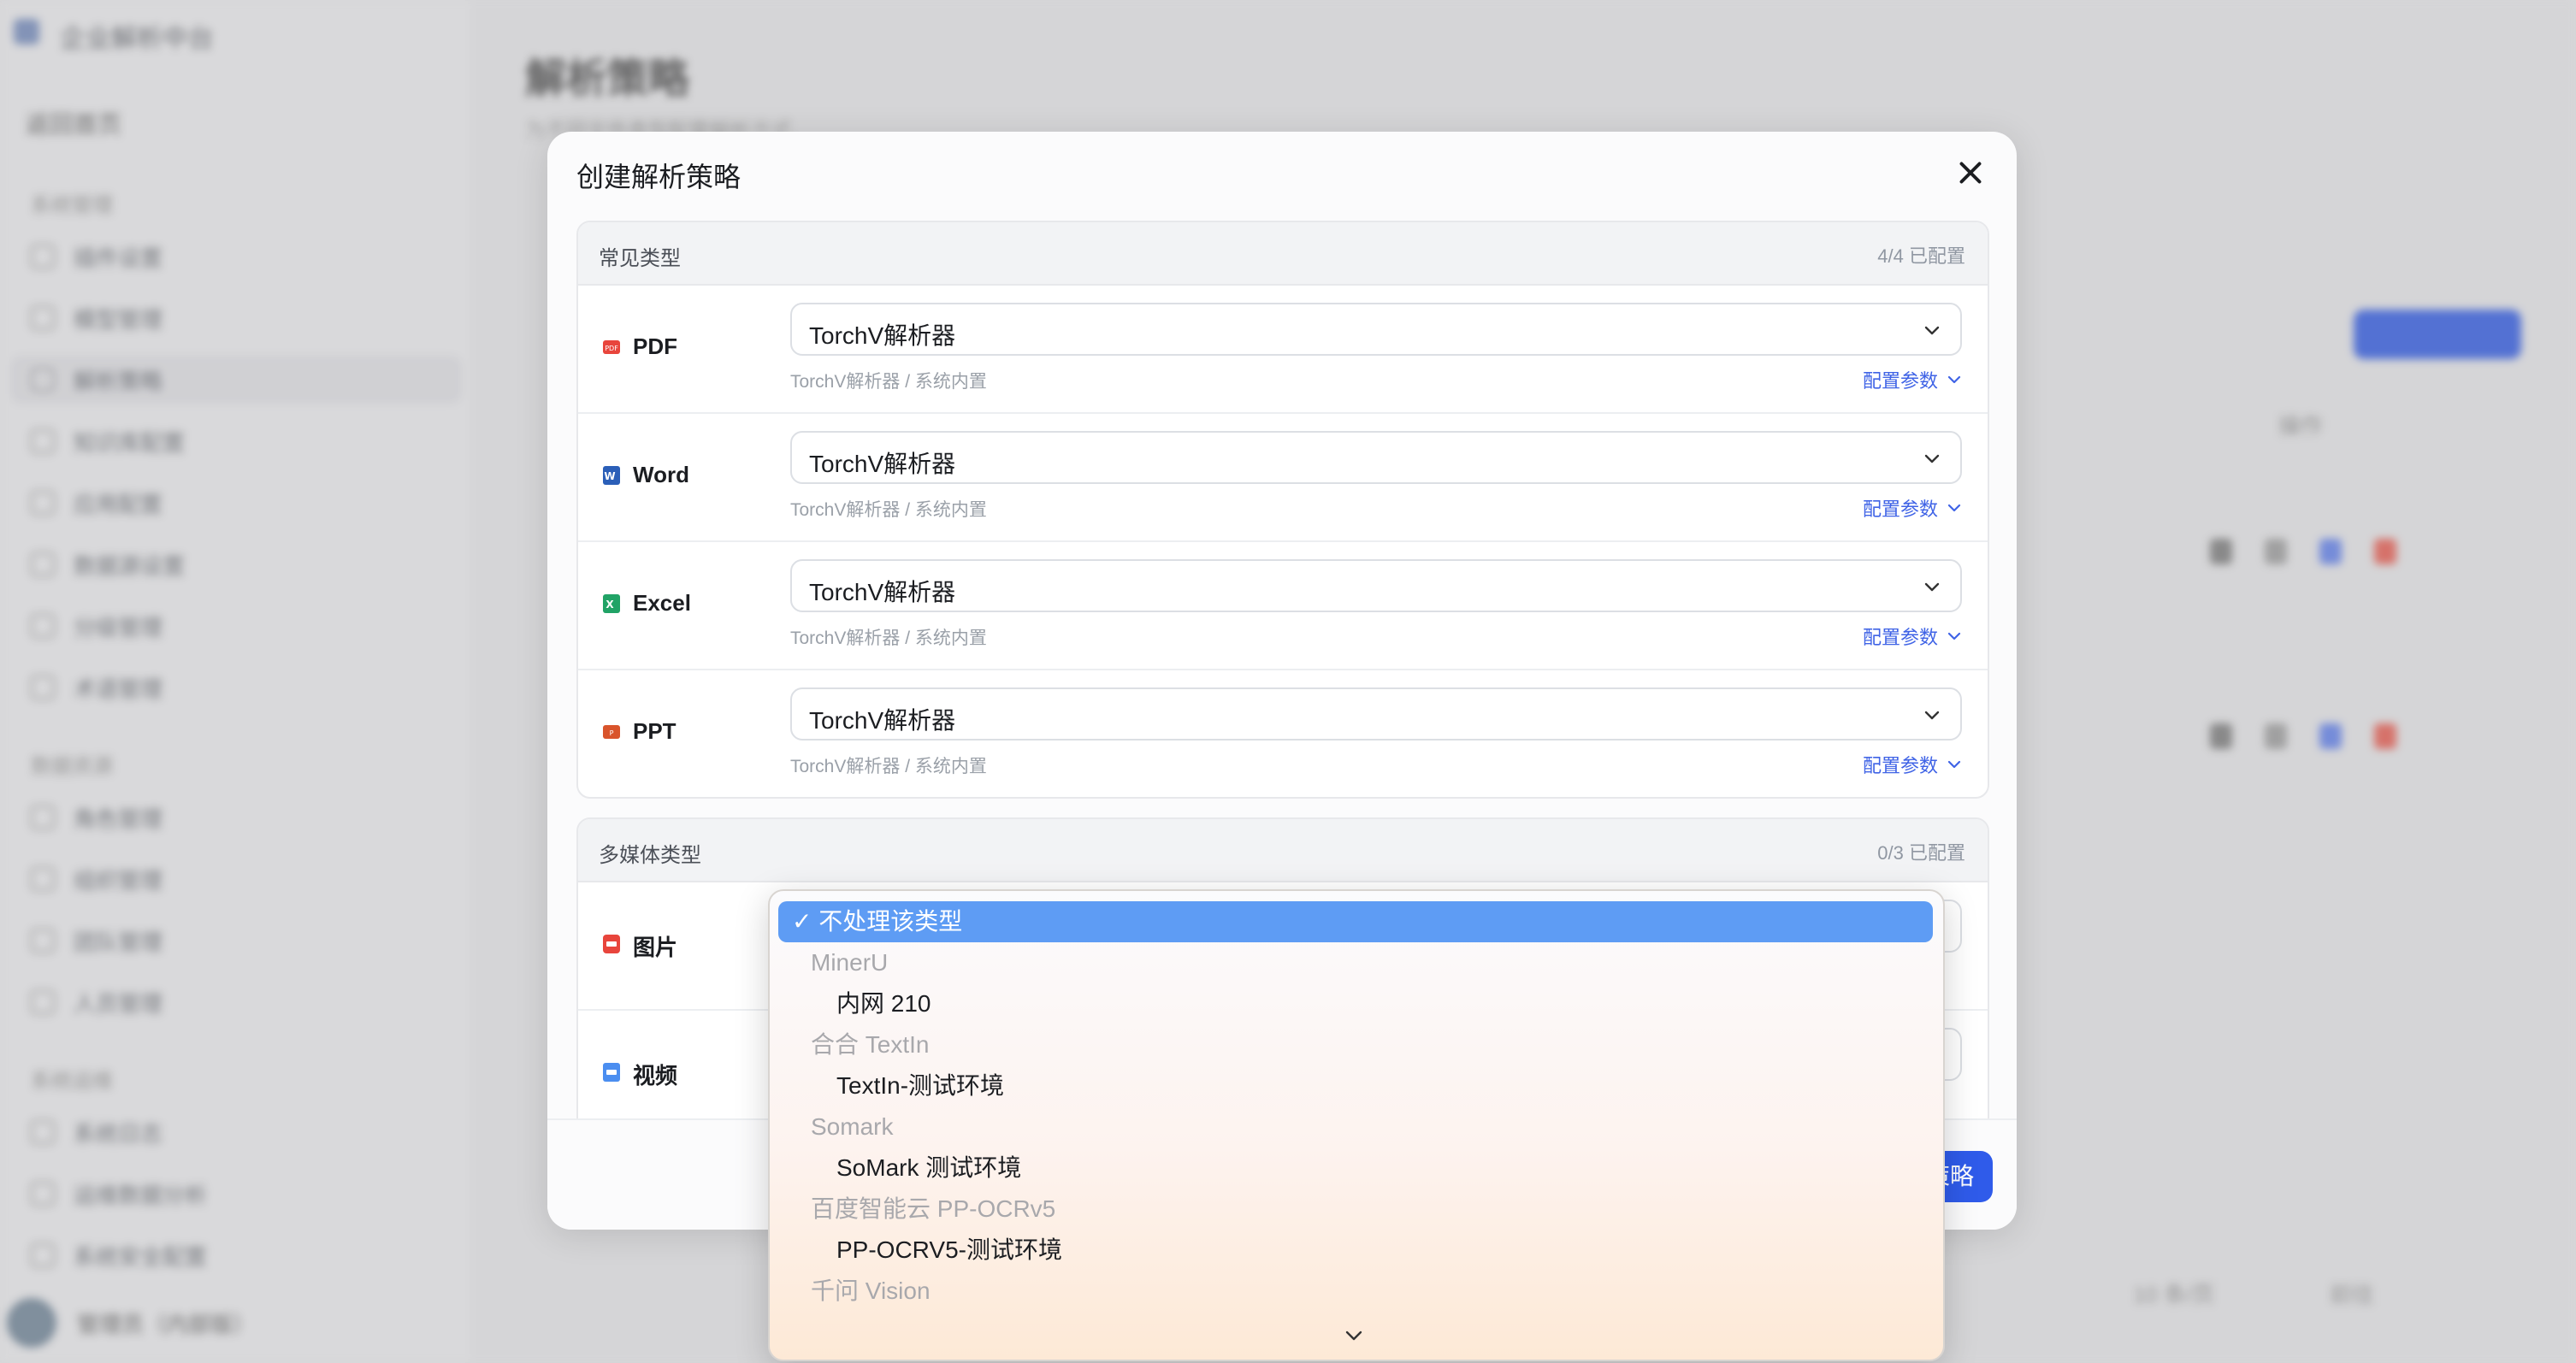 The height and width of the screenshot is (1363, 2576). What do you see at coordinates (640, 258) in the screenshot?
I see `card-title: 常见类型` at bounding box center [640, 258].